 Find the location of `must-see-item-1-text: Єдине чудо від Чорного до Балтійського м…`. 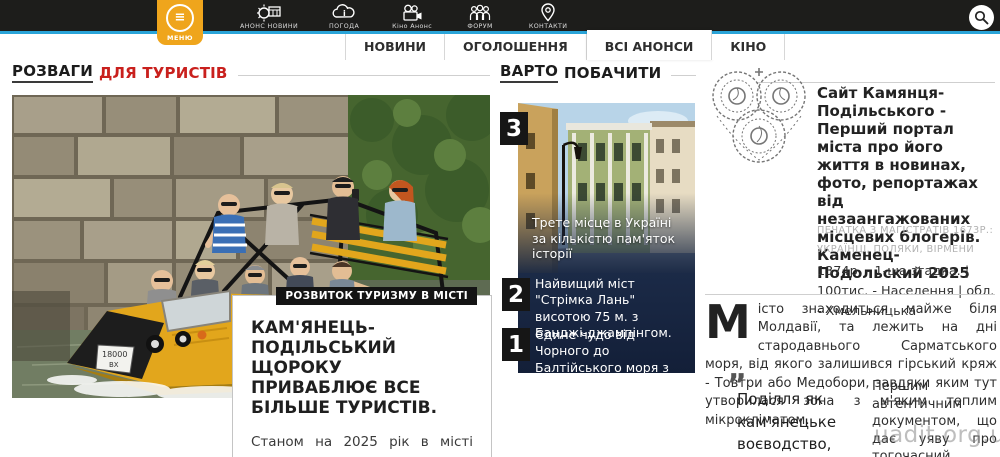

must-see-item-1-text: Єдине чудо від Чорного до Балтійського м… is located at coordinates (611, 367).